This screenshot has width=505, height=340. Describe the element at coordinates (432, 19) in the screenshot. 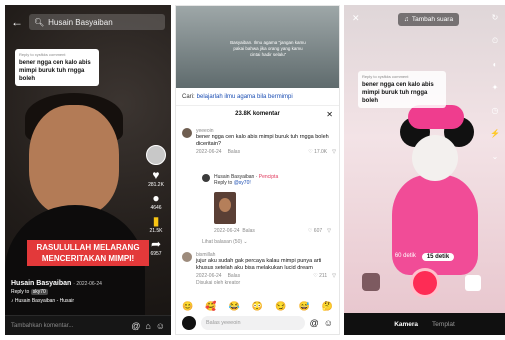

I see `add-sound-label: Tambah suara` at that location.